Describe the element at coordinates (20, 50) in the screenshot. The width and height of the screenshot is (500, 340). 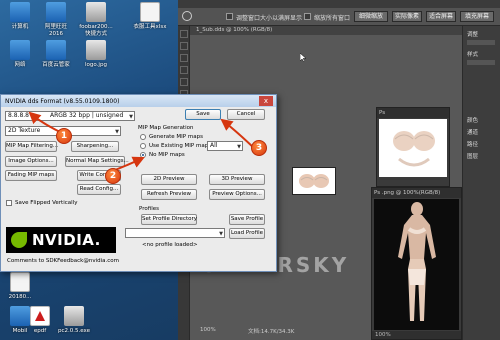
I see `network-icon` at that location.